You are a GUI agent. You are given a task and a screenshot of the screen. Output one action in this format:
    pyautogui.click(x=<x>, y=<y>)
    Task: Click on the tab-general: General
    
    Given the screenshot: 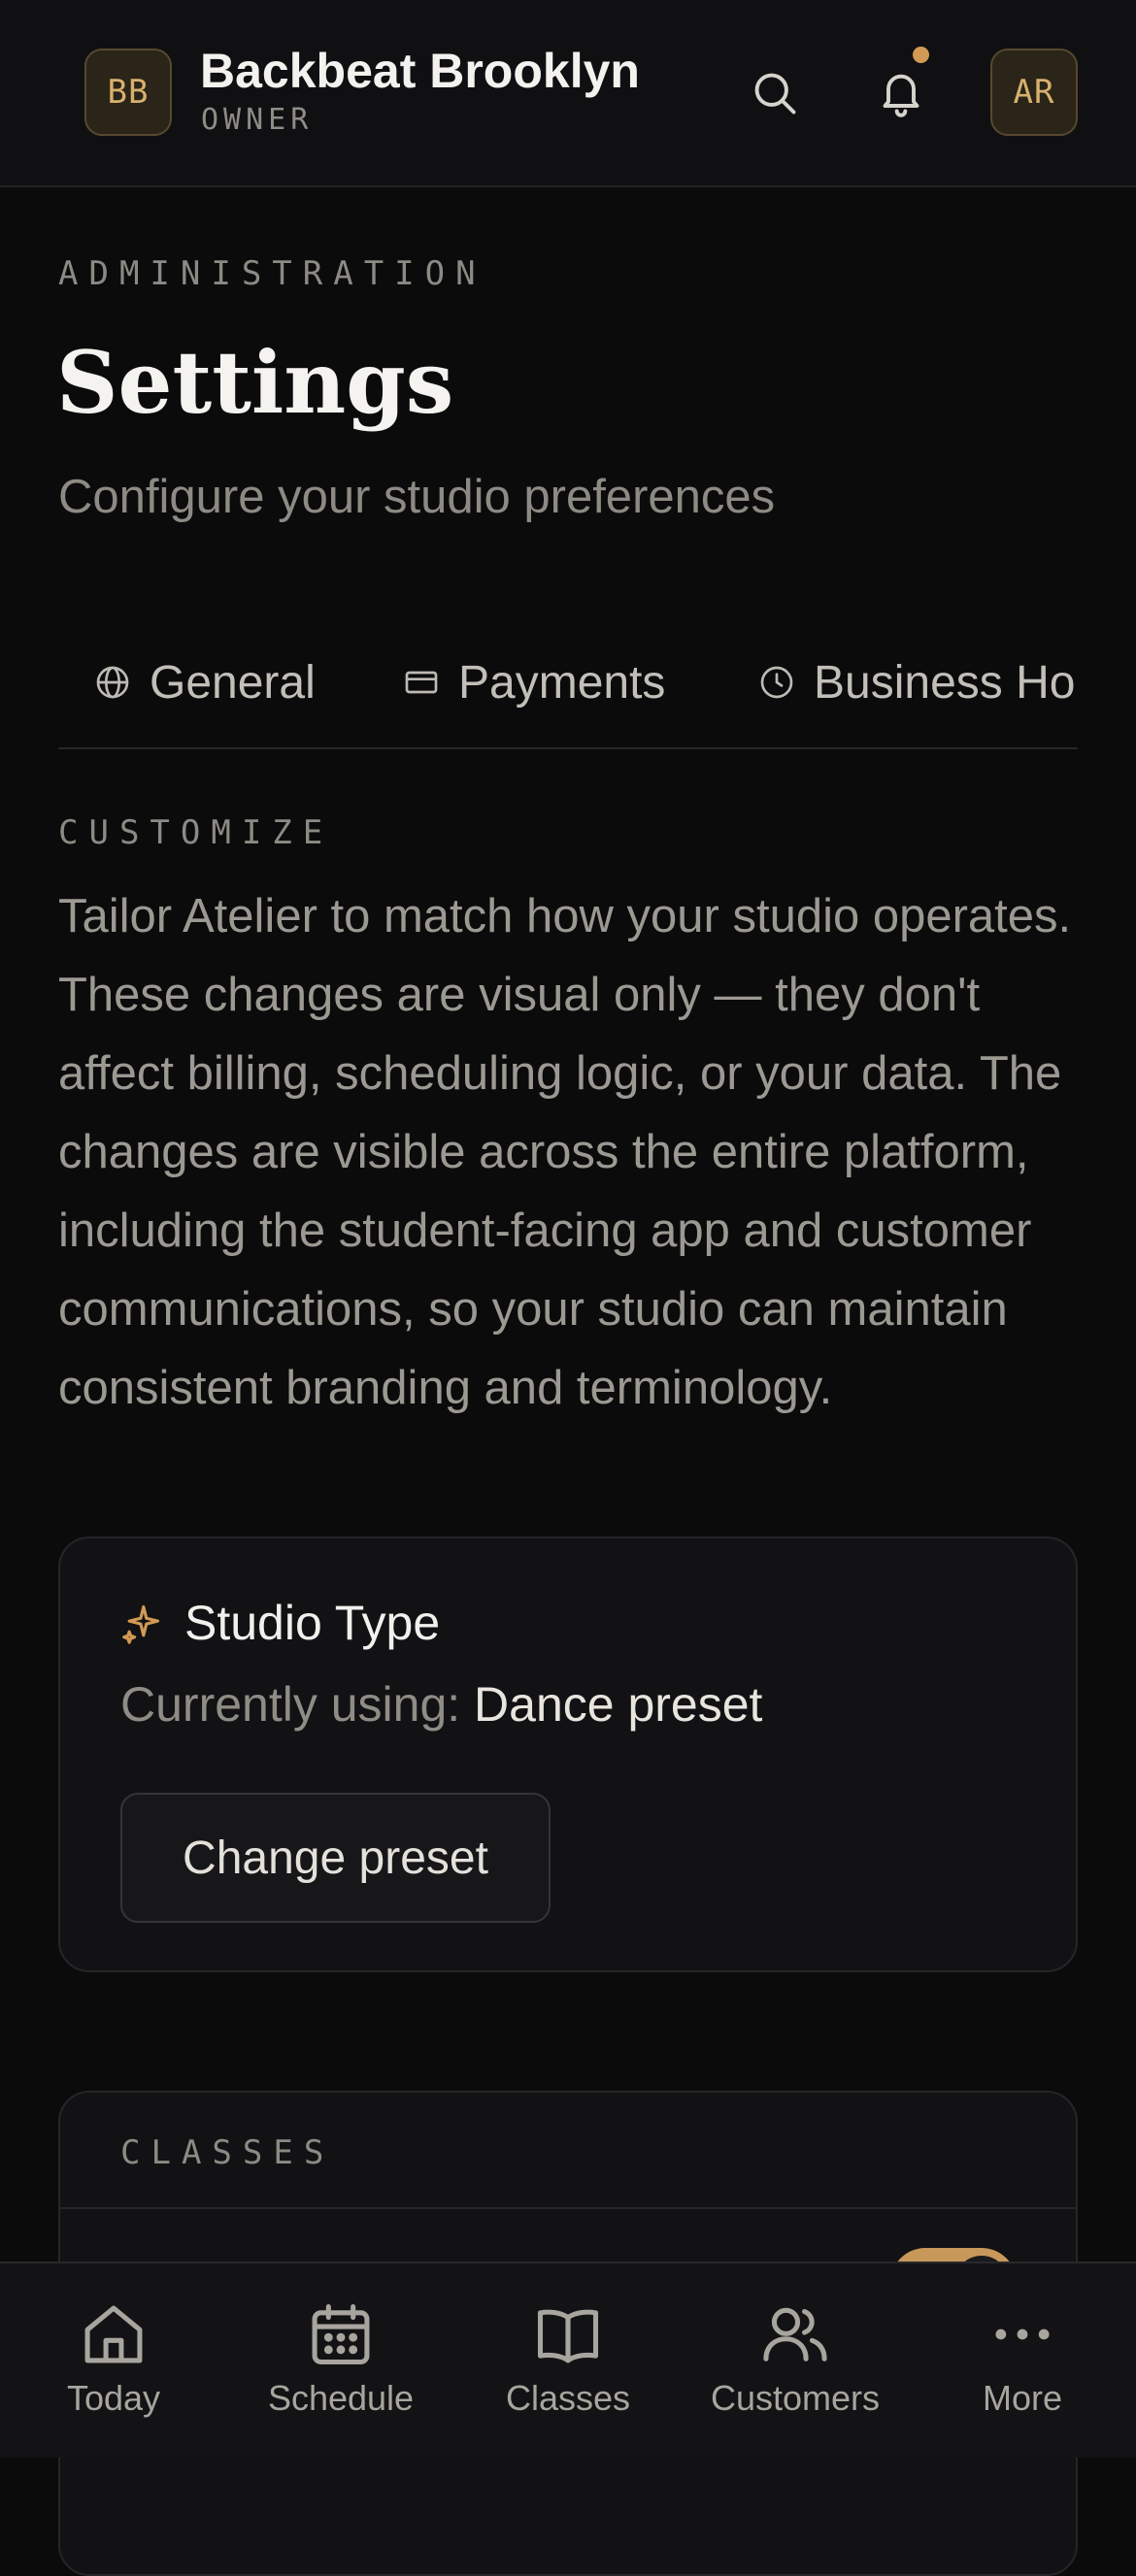 What is the action you would take?
    pyautogui.click(x=204, y=682)
    